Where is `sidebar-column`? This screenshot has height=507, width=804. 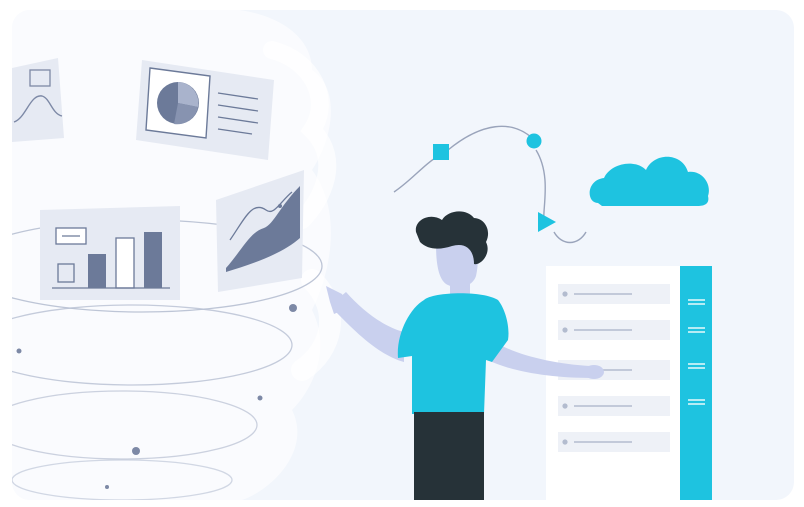 sidebar-column is located at coordinates (696, 383).